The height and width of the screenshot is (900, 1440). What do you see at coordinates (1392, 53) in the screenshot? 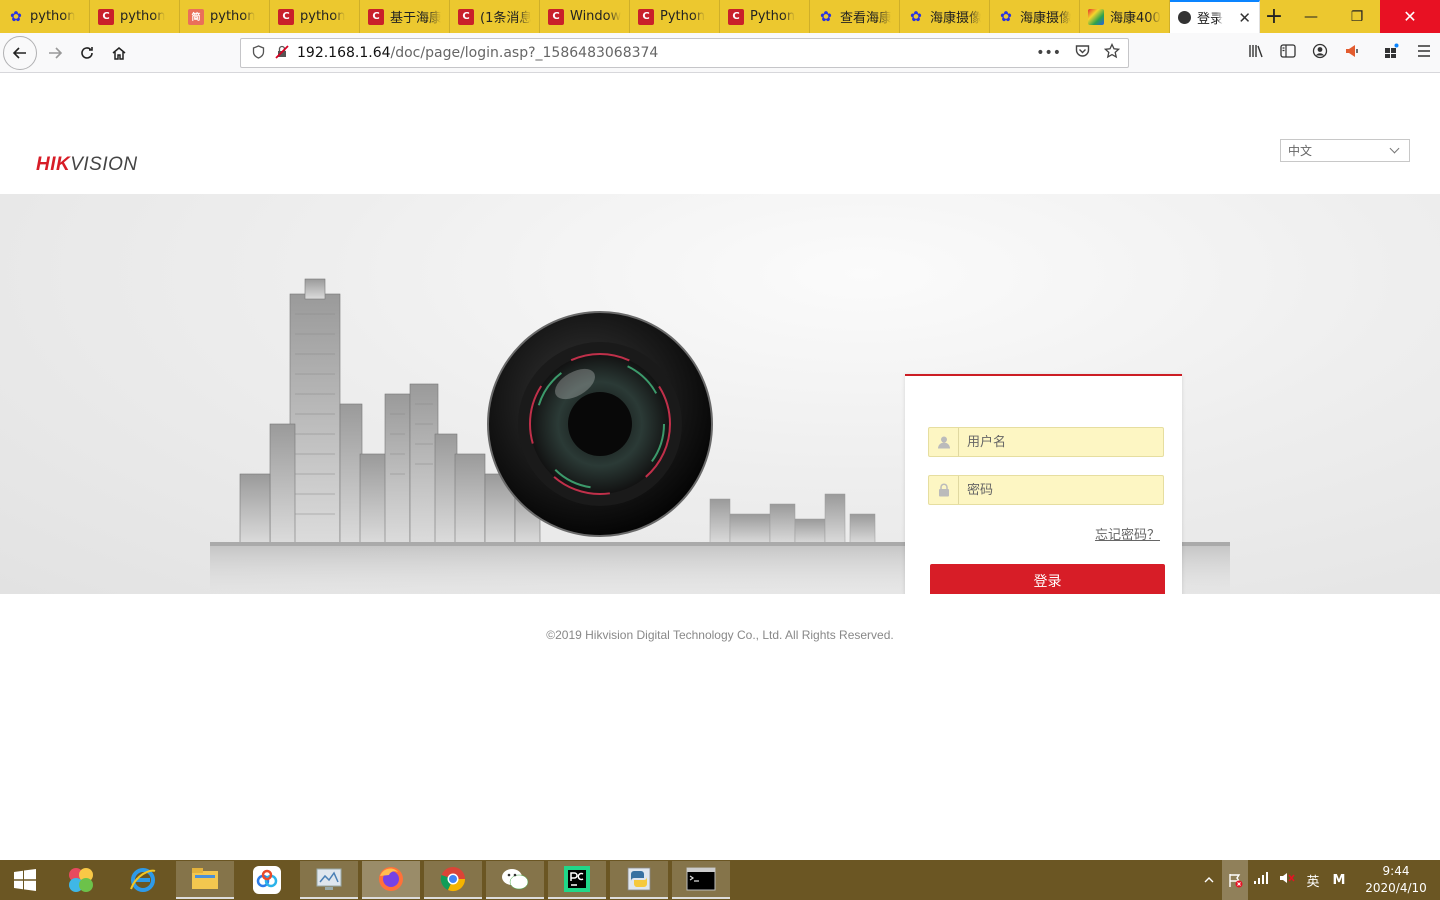
I see `extensions-icon` at bounding box center [1392, 53].